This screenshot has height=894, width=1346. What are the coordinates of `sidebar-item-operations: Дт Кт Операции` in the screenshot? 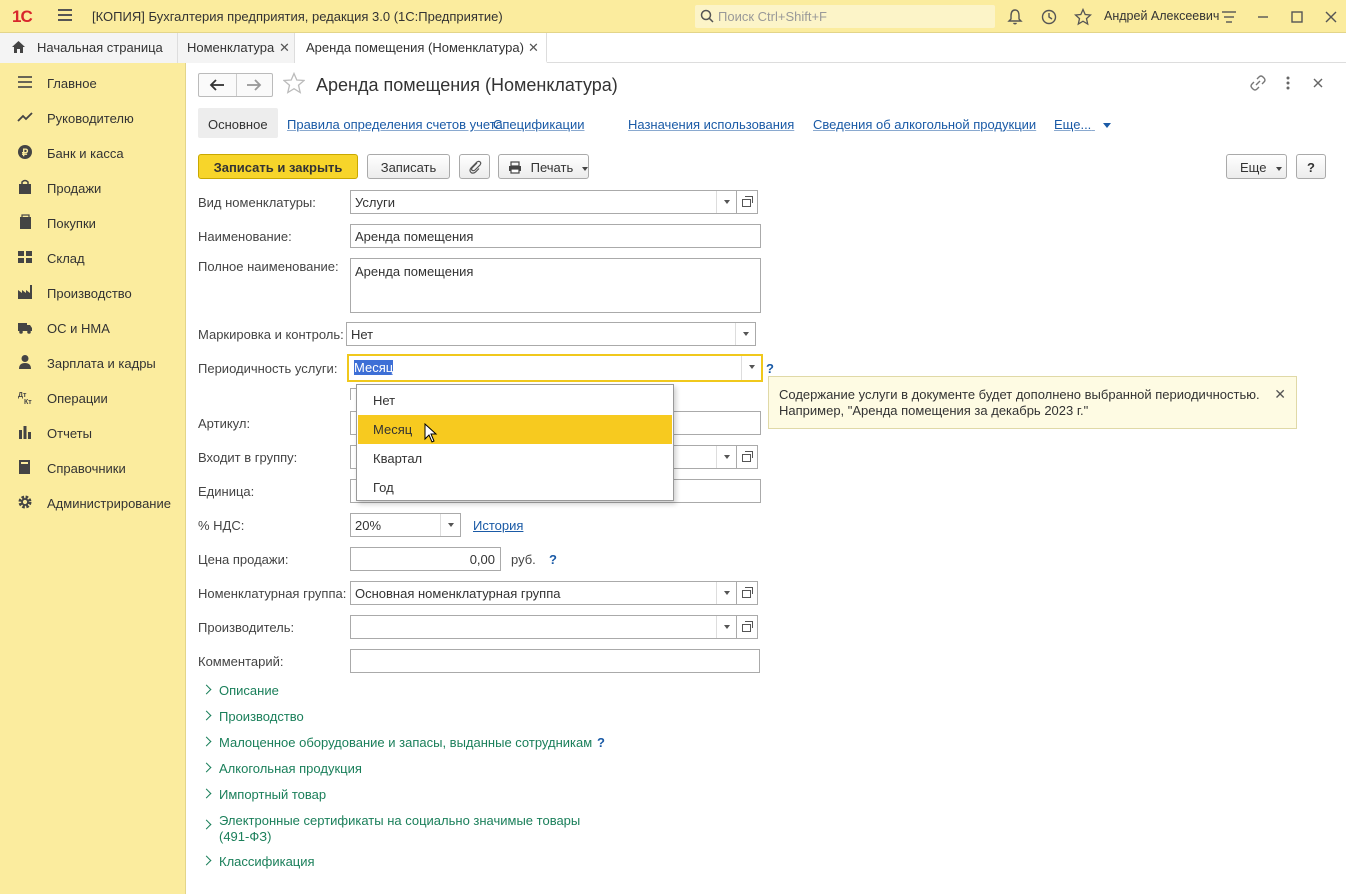 It's located at (93, 397).